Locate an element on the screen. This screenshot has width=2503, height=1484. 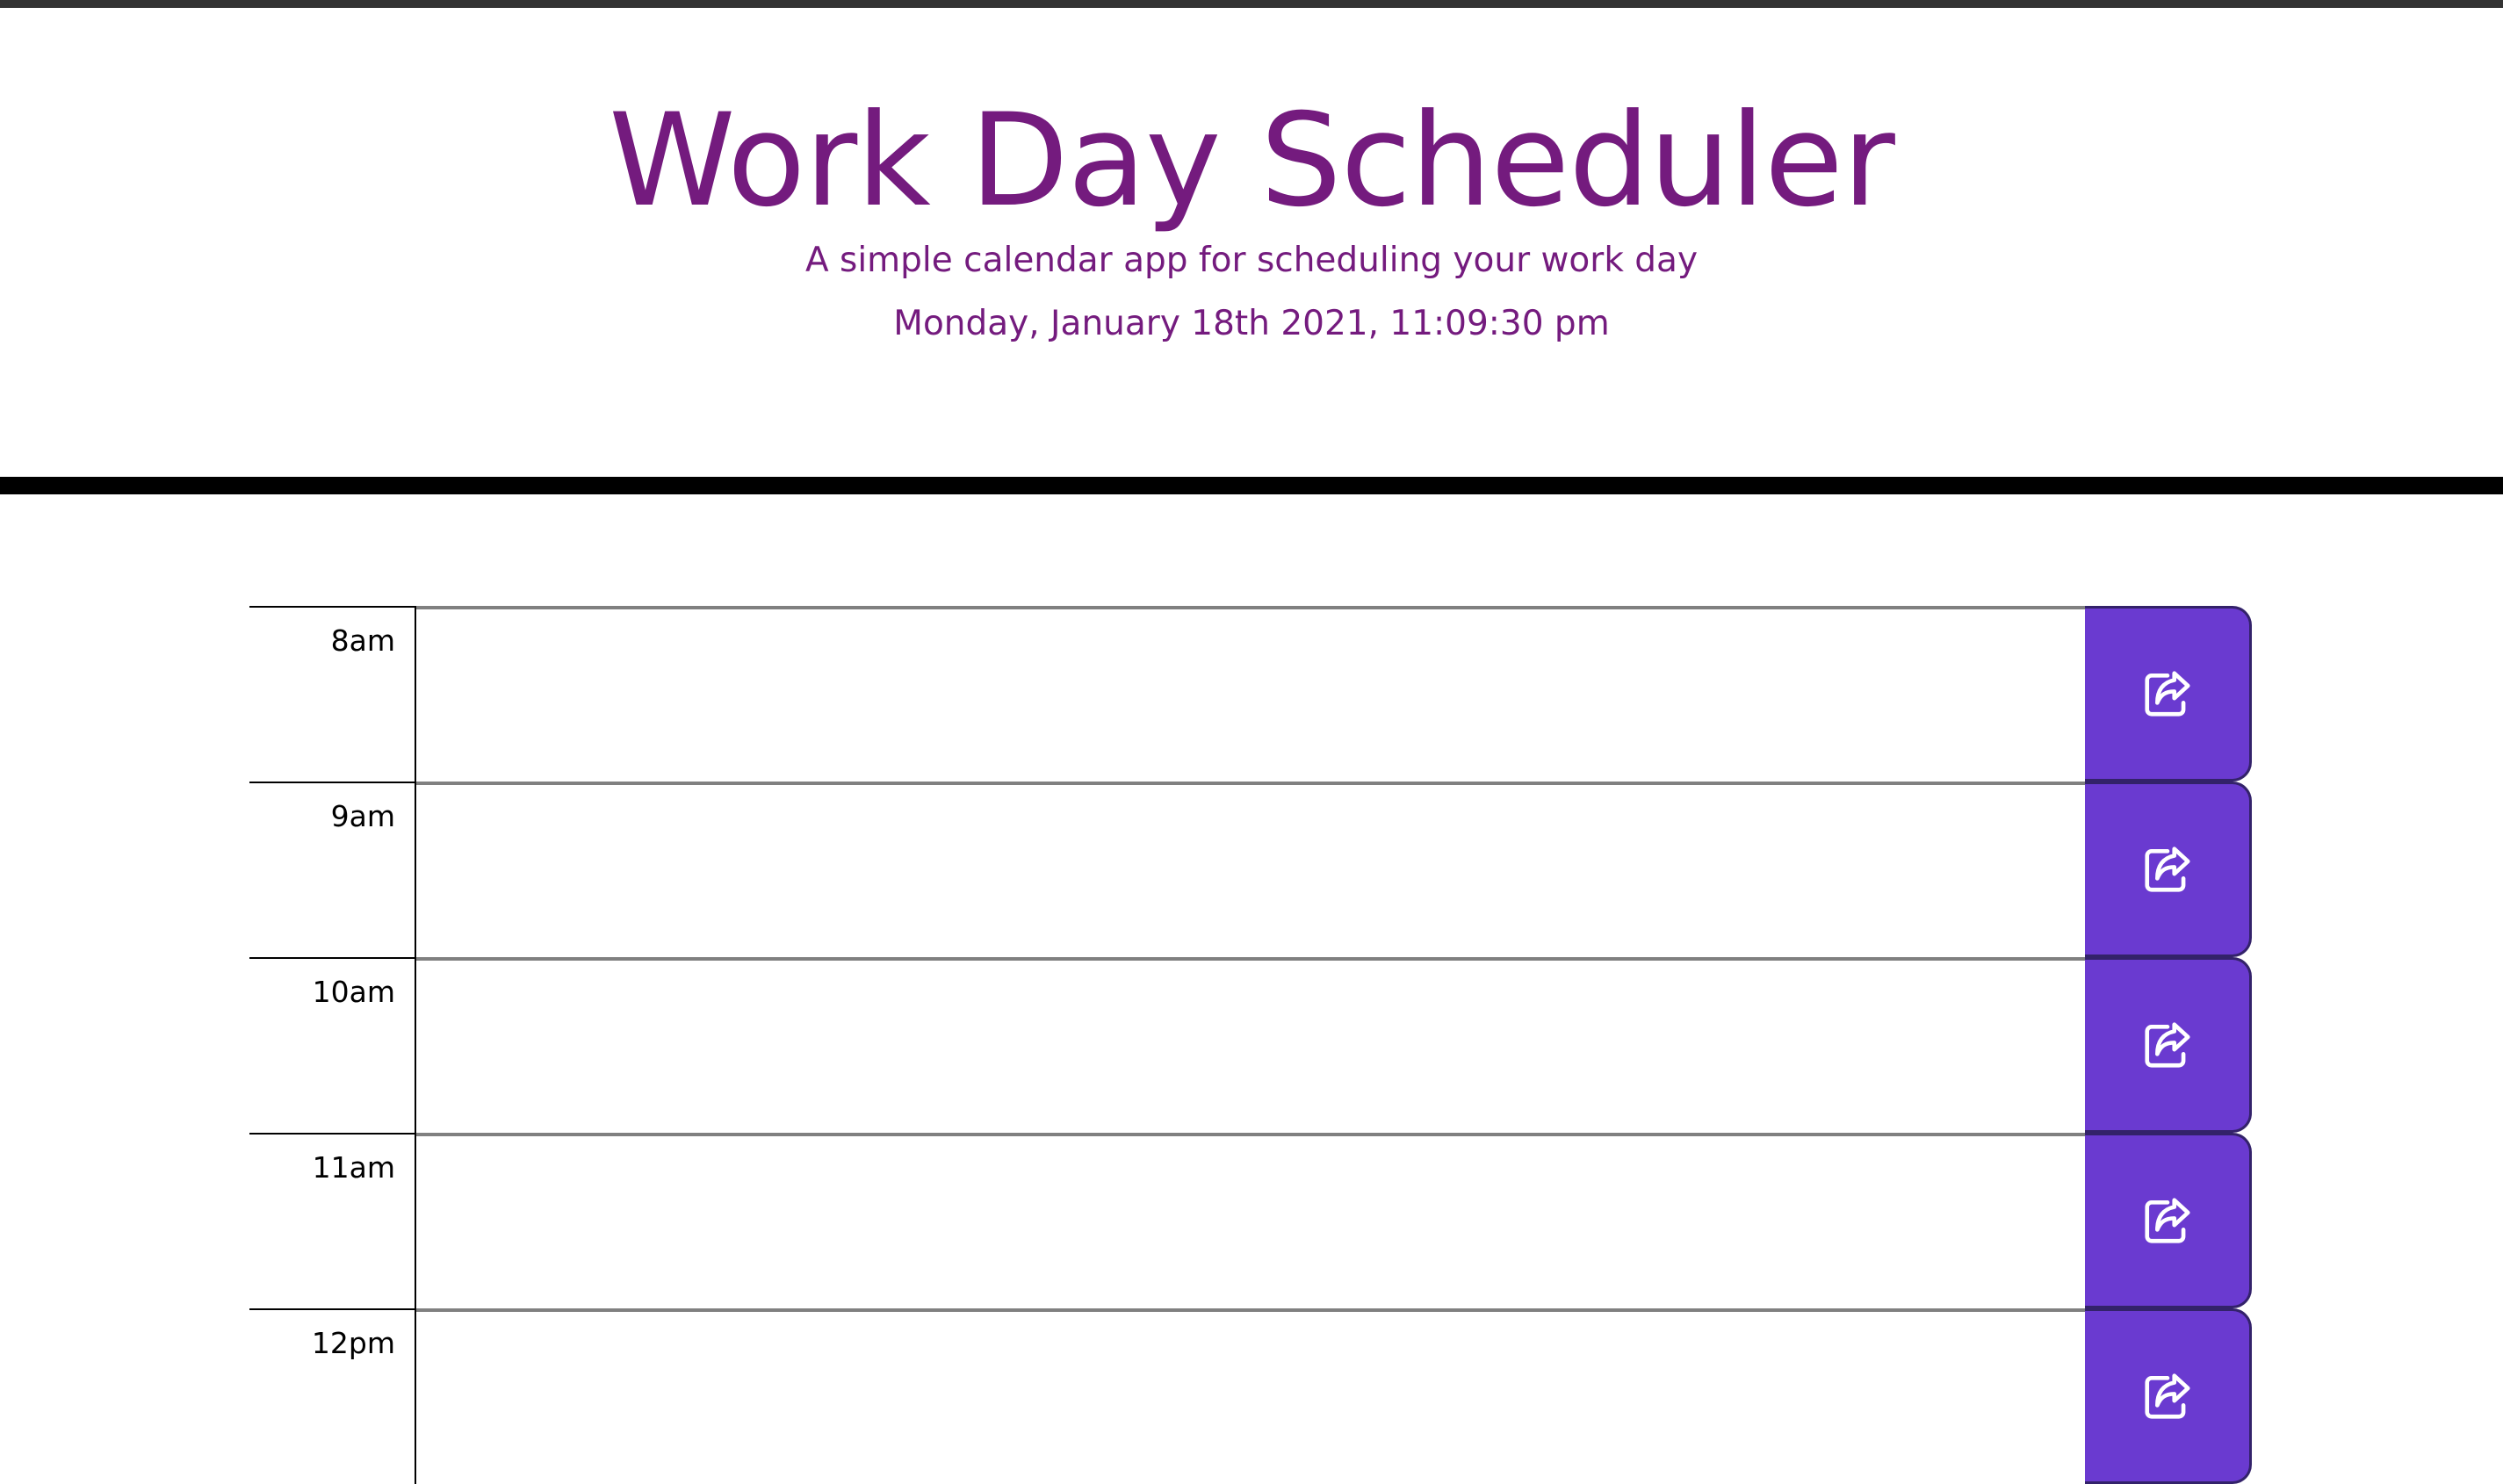
time-block-9am: 9am is located at coordinates (1250, 869).